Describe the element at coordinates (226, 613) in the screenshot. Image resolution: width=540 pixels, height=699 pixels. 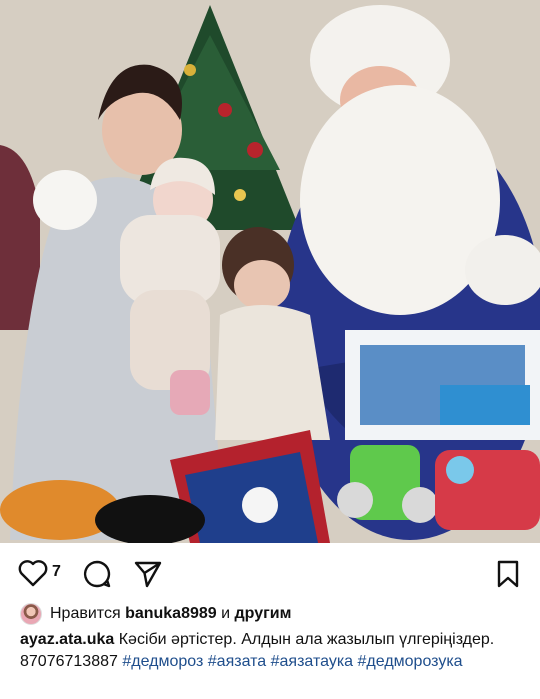
I see `liked-by-and: и` at that location.